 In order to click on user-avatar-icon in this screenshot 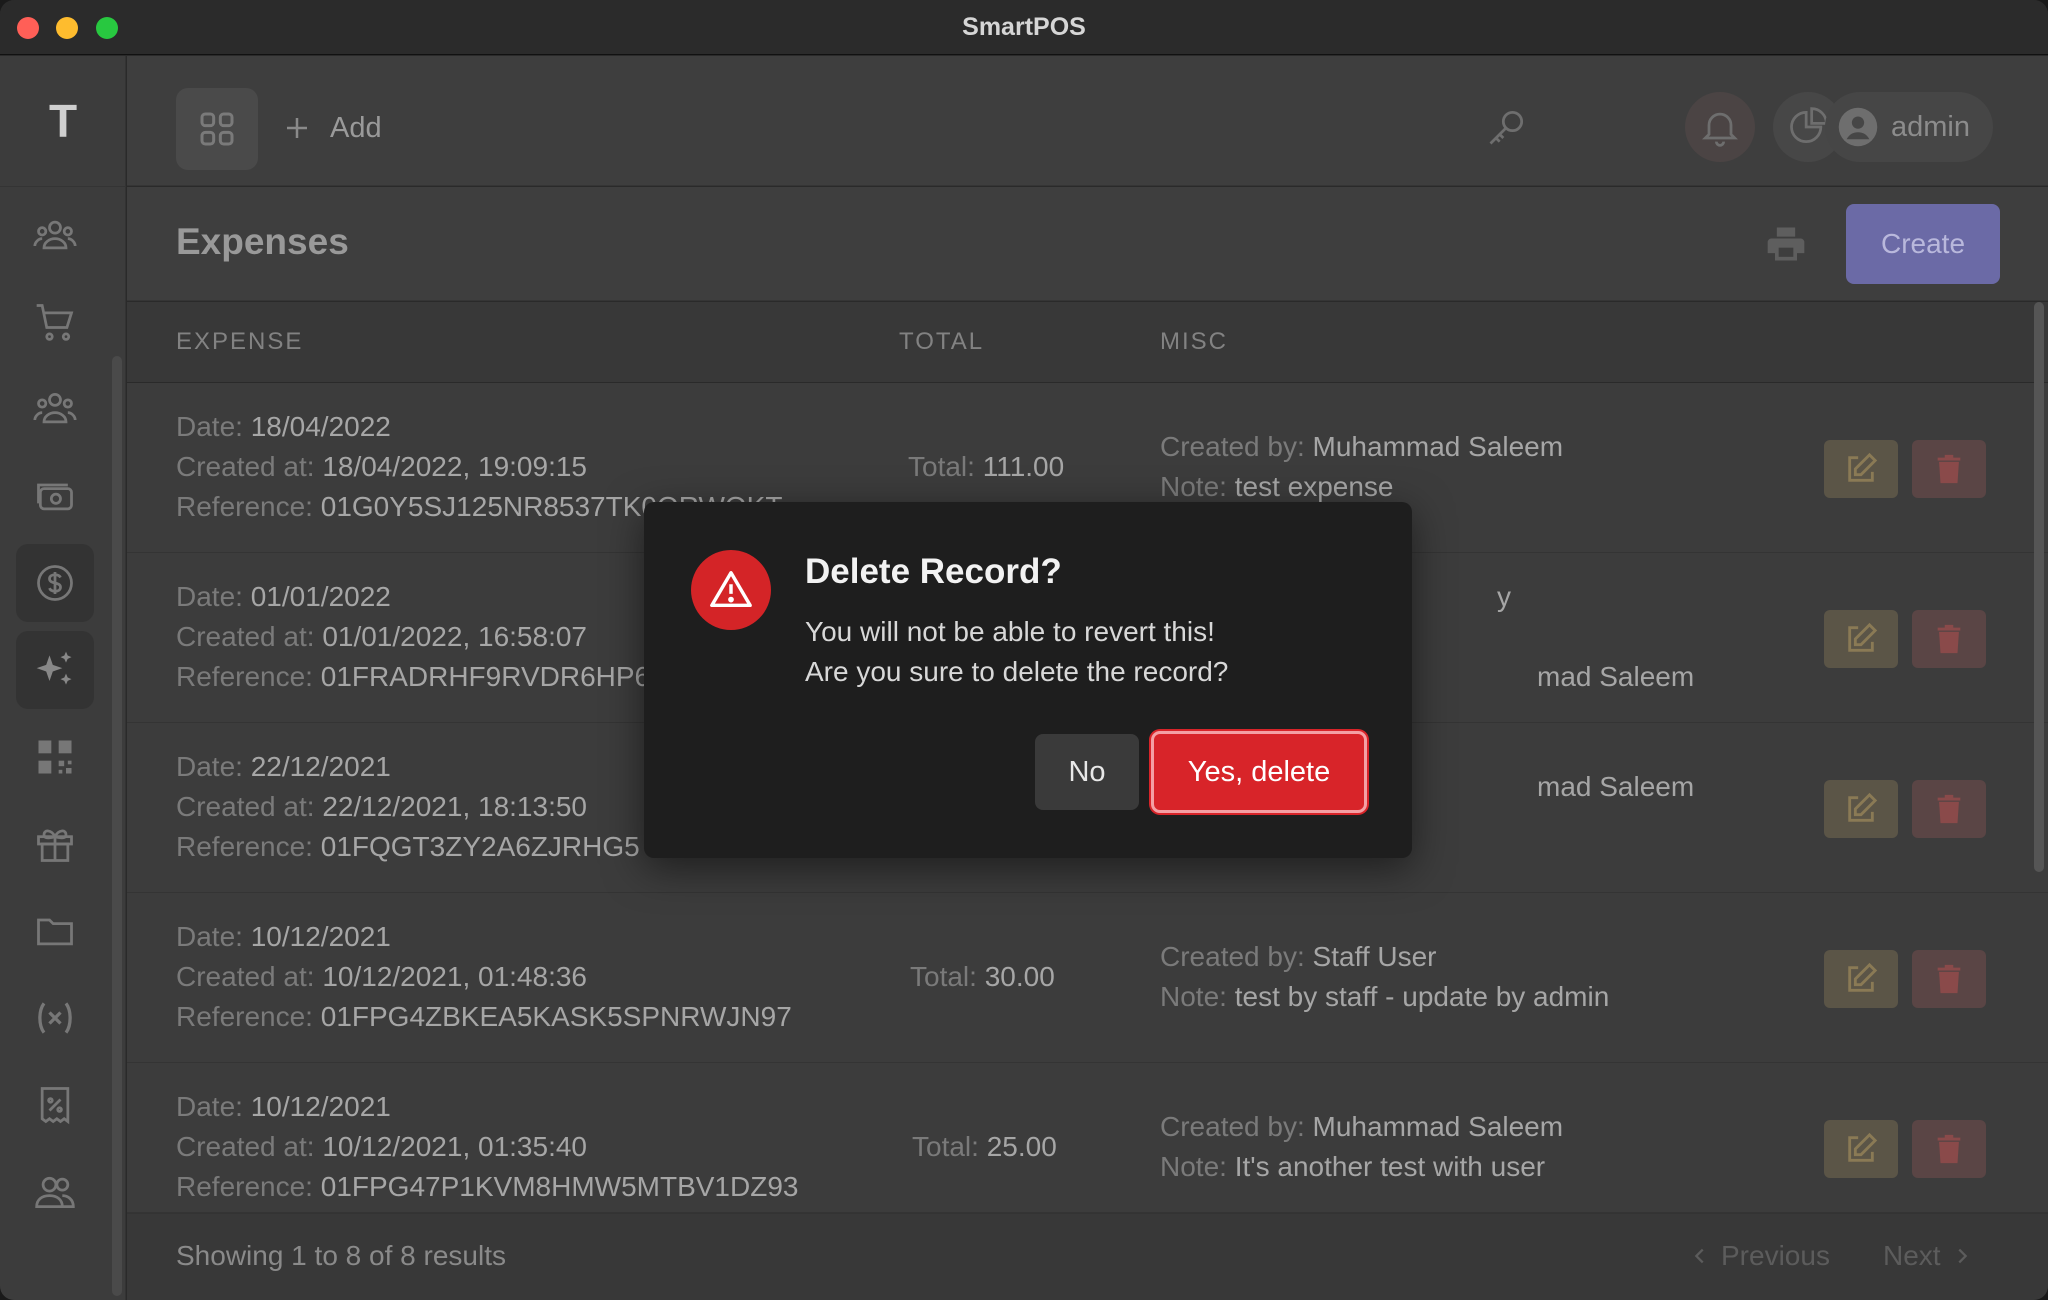, I will do `click(1858, 127)`.